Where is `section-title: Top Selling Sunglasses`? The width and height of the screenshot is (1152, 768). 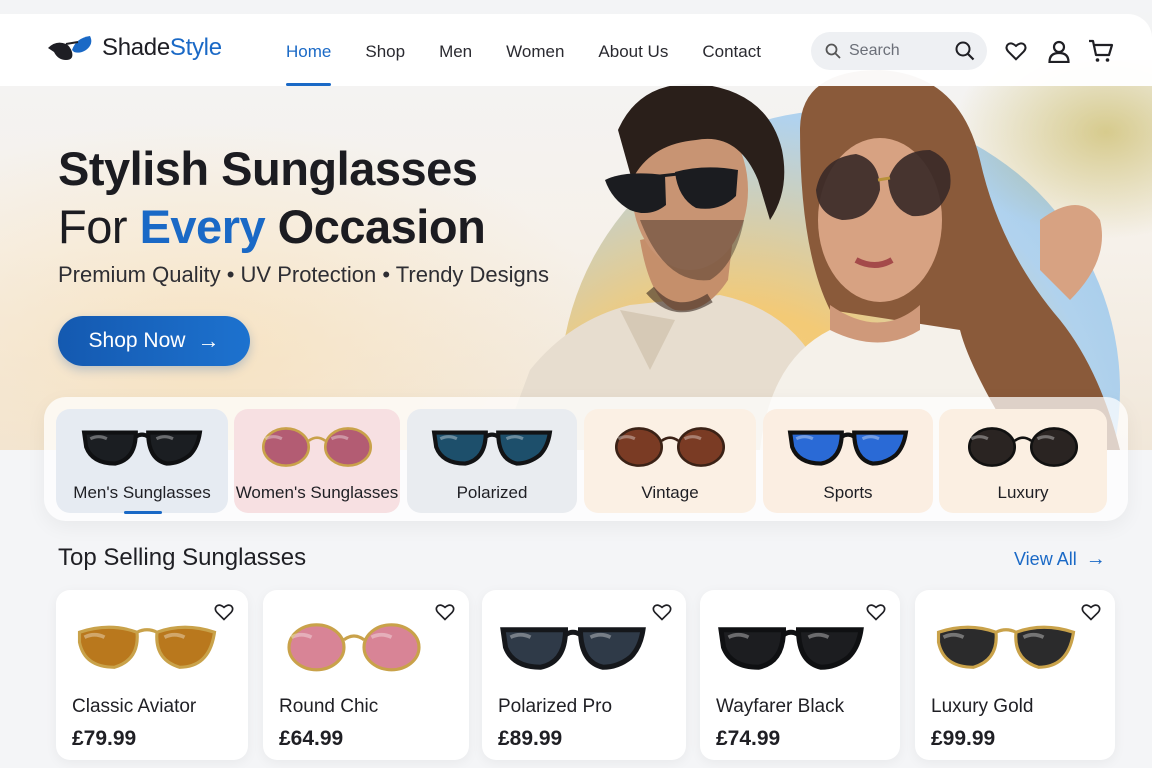
section-title: Top Selling Sunglasses is located at coordinates (182, 557).